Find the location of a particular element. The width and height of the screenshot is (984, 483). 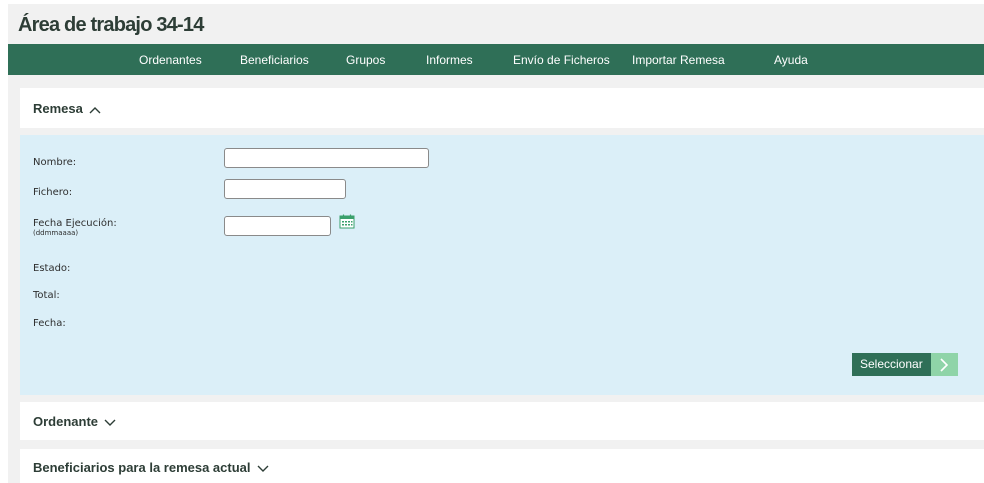

ordenante-section-title: Ordenante is located at coordinates (74, 421).